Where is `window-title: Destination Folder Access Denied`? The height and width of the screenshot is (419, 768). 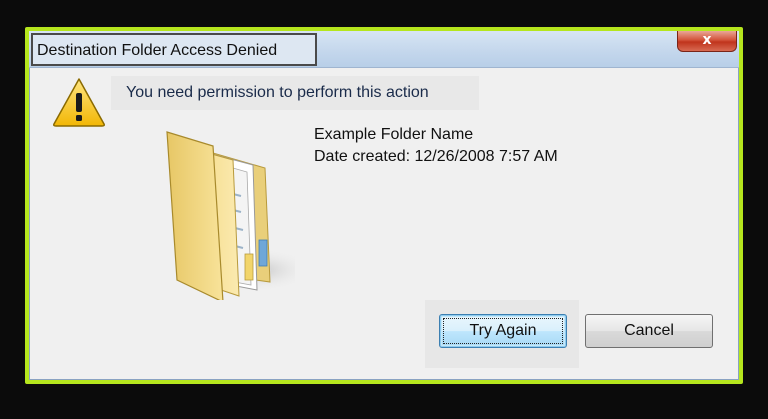
window-title: Destination Folder Access Denied is located at coordinates (174, 49).